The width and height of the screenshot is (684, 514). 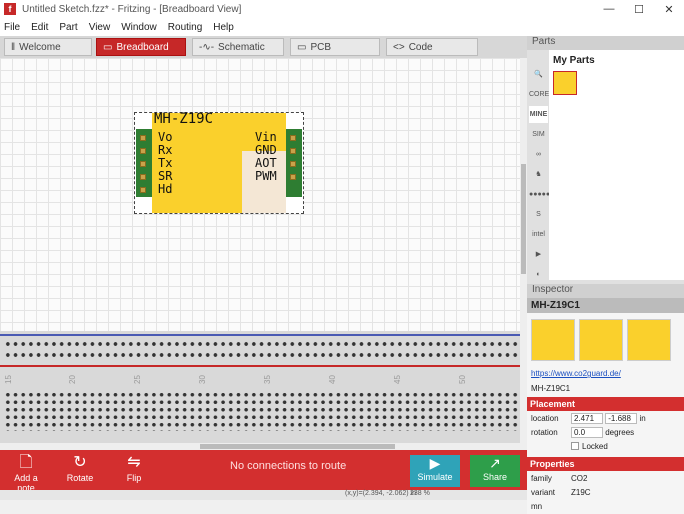 I want to click on parts-header: Parts, so click(x=605, y=43).